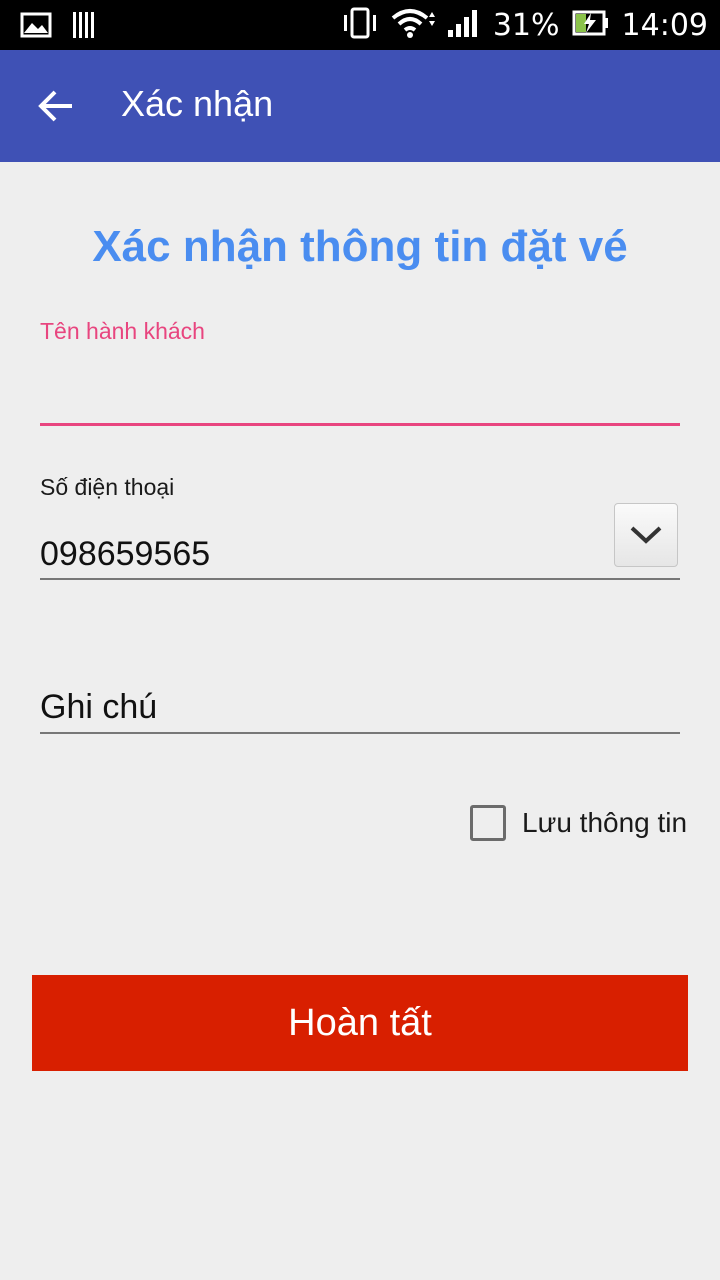 The height and width of the screenshot is (1280, 720). I want to click on phone-label: Số điện thoại, so click(107, 487).